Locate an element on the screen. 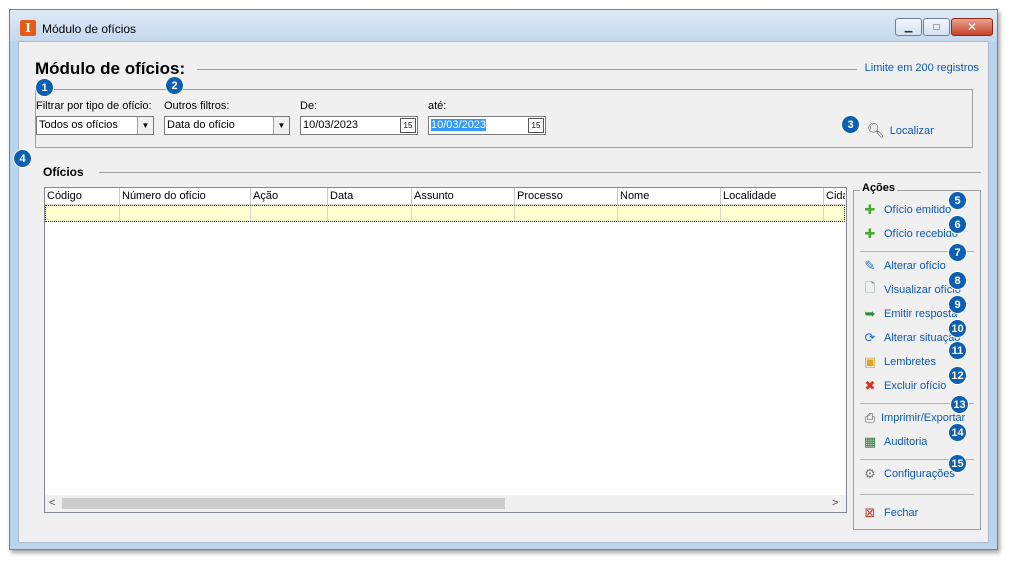  app-logo-icon: I is located at coordinates (28, 28).